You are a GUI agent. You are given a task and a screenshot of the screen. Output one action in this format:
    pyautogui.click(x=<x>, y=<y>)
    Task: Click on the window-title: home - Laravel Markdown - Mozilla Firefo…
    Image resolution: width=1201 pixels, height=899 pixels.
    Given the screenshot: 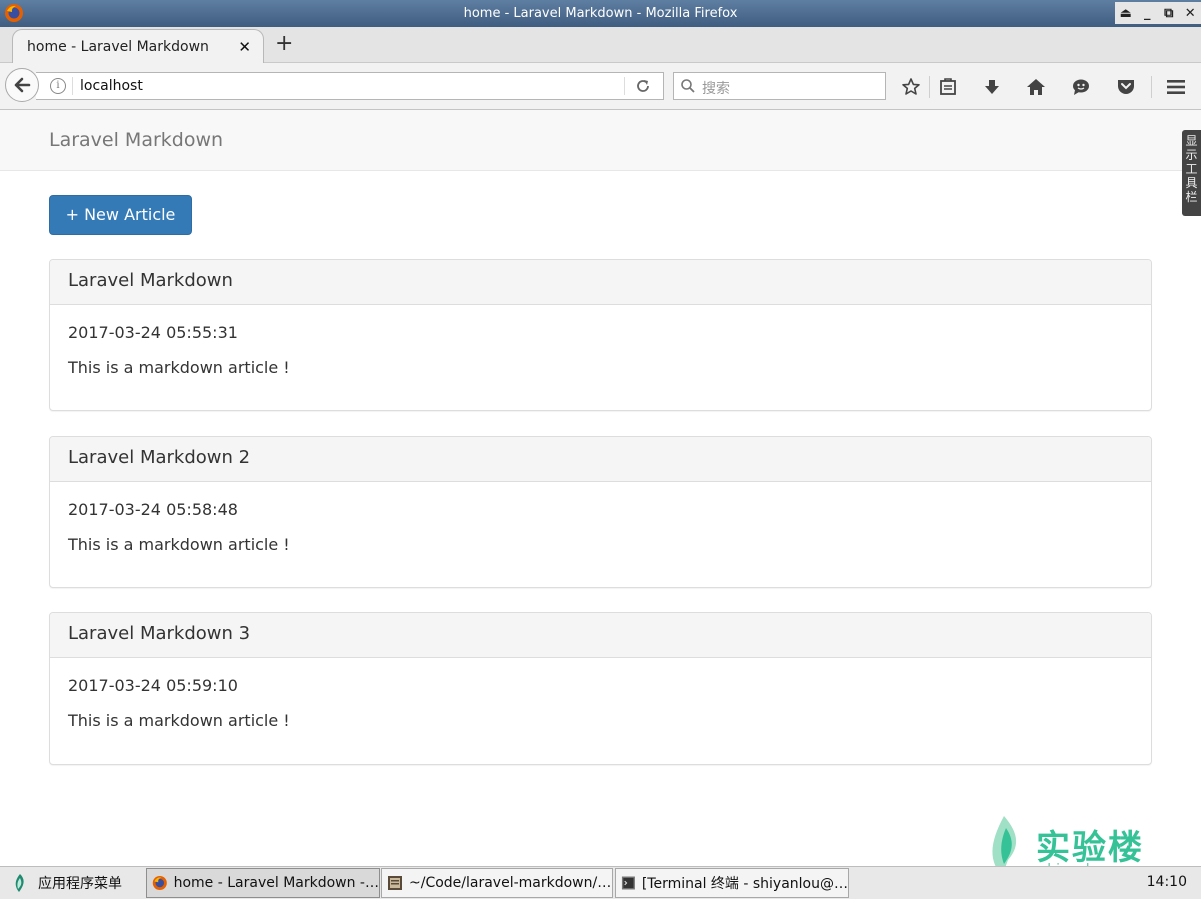 What is the action you would take?
    pyautogui.click(x=600, y=13)
    